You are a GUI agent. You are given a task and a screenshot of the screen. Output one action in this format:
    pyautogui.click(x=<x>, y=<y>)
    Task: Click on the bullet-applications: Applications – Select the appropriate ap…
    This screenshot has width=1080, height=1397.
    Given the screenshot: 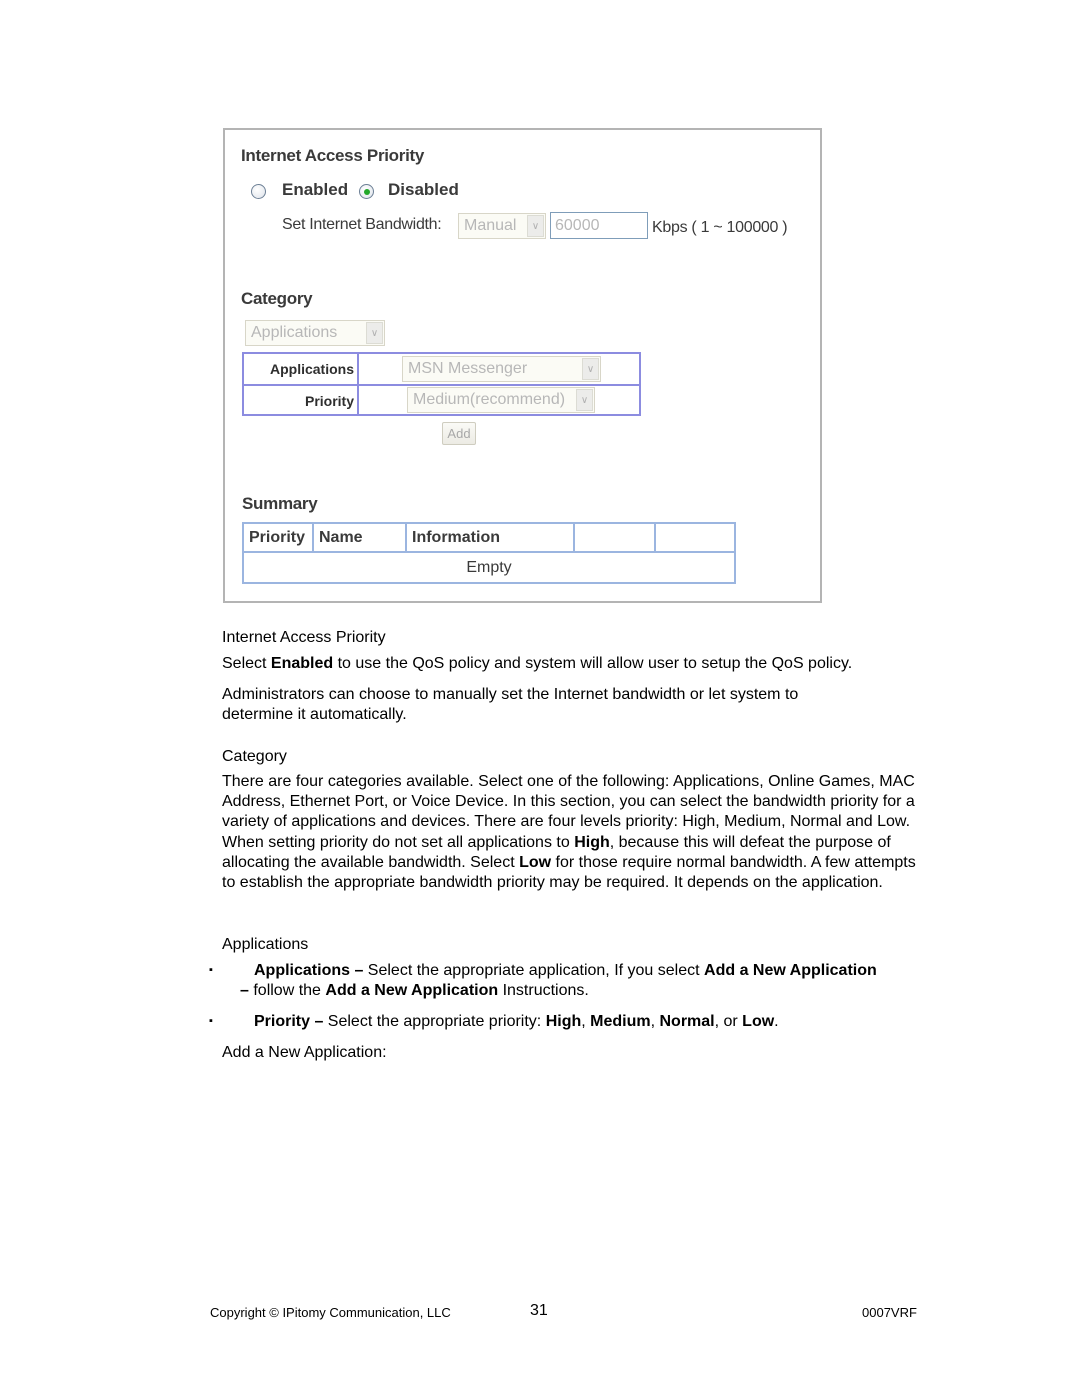 What is the action you would take?
    pyautogui.click(x=560, y=981)
    